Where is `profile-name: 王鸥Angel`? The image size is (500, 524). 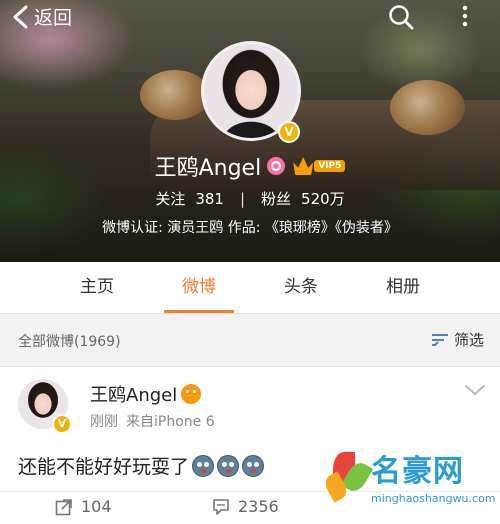
profile-name: 王鸥Angel is located at coordinates (208, 168).